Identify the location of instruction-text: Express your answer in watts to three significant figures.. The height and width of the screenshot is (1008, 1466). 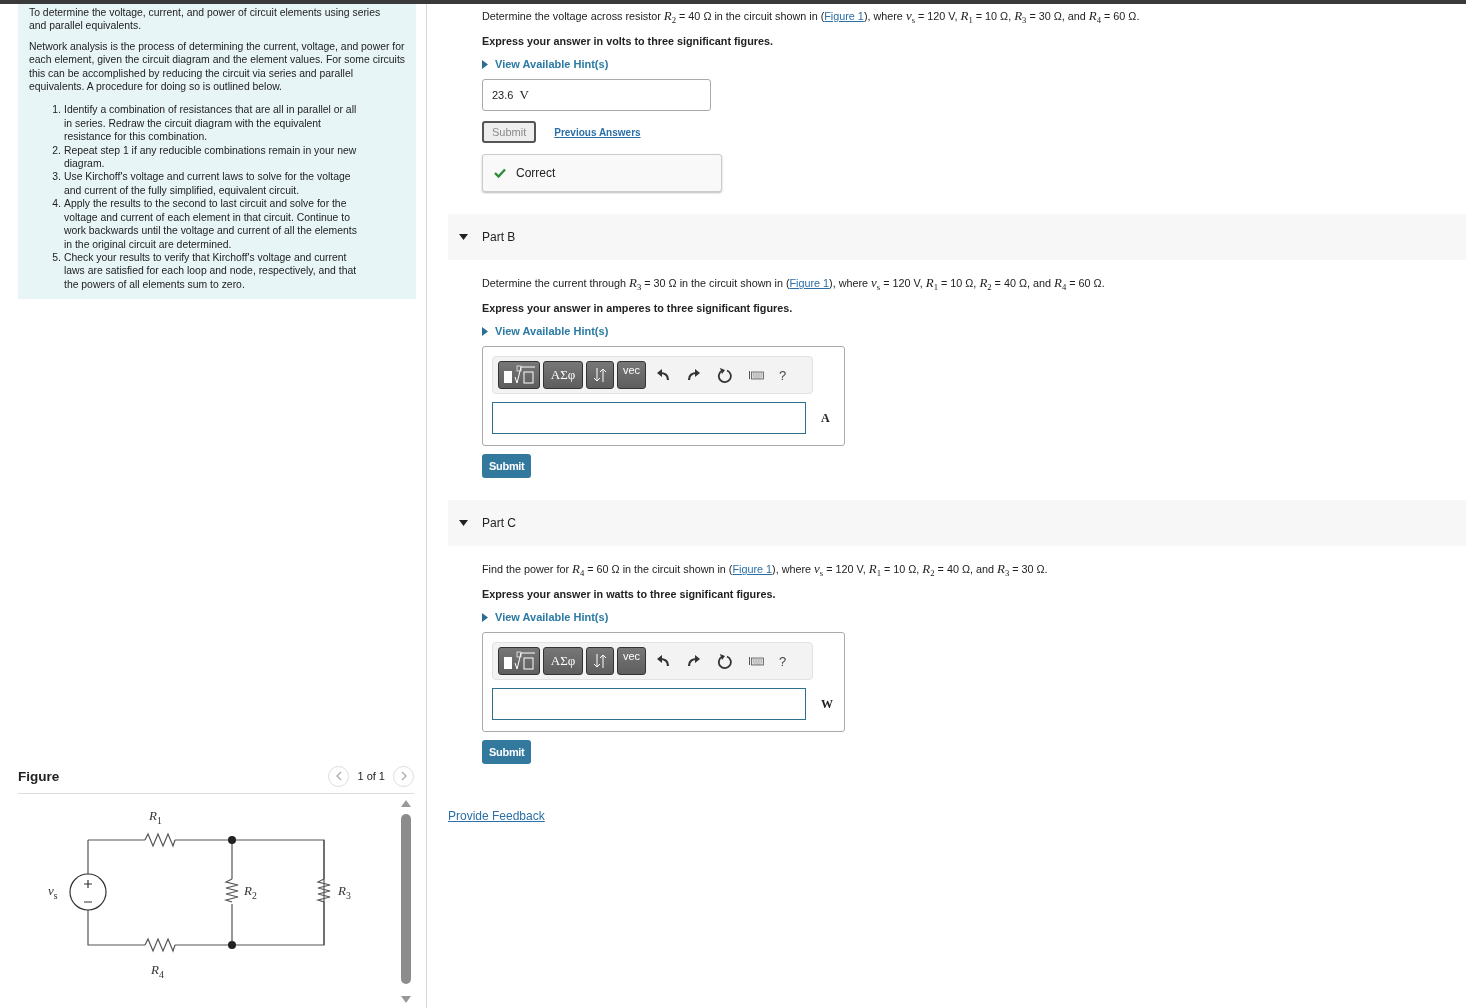
(629, 594).